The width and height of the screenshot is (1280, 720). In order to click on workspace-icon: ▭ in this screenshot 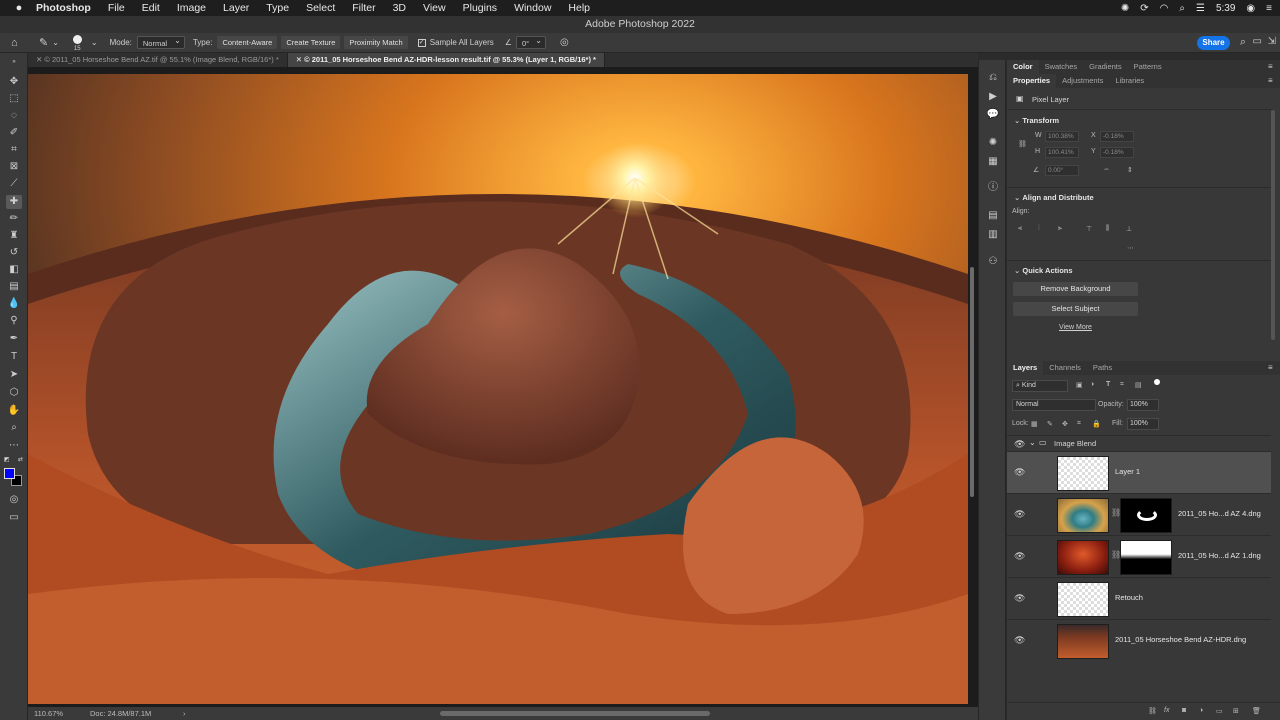, I will do `click(1257, 41)`.